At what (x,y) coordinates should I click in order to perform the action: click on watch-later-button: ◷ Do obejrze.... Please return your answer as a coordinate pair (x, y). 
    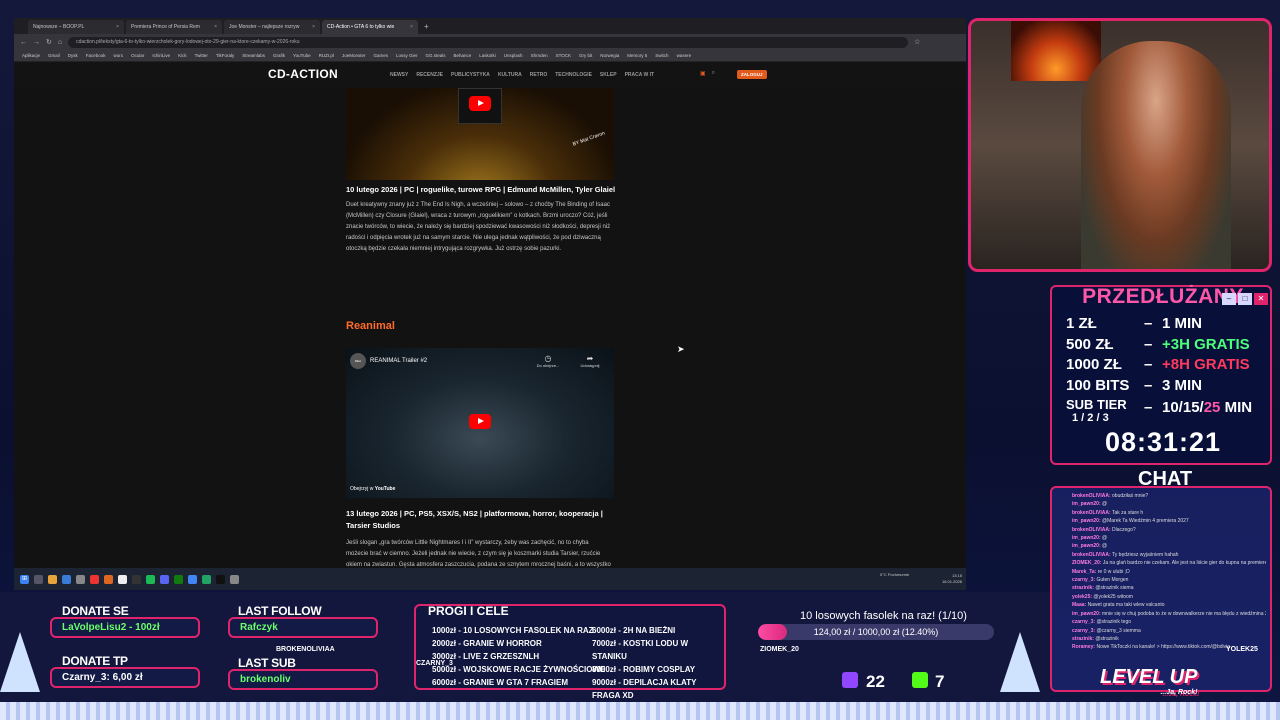
    Looking at the image, I should click on (548, 361).